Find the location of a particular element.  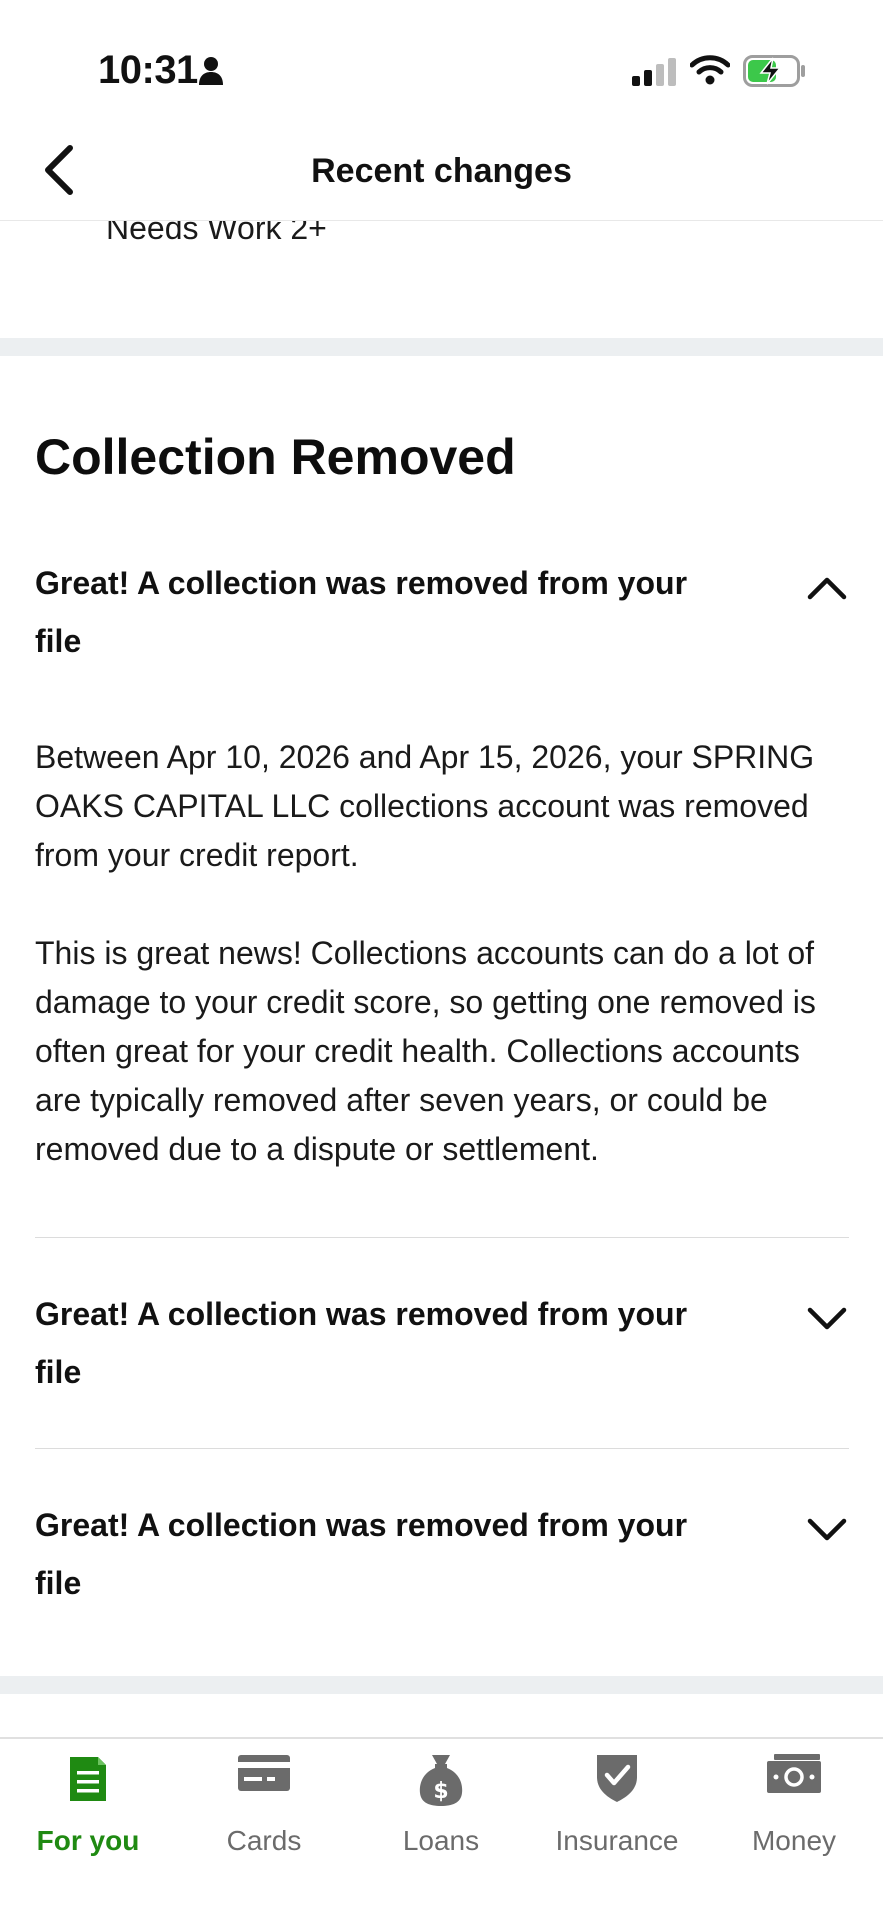

person-icon is located at coordinates (211, 73).